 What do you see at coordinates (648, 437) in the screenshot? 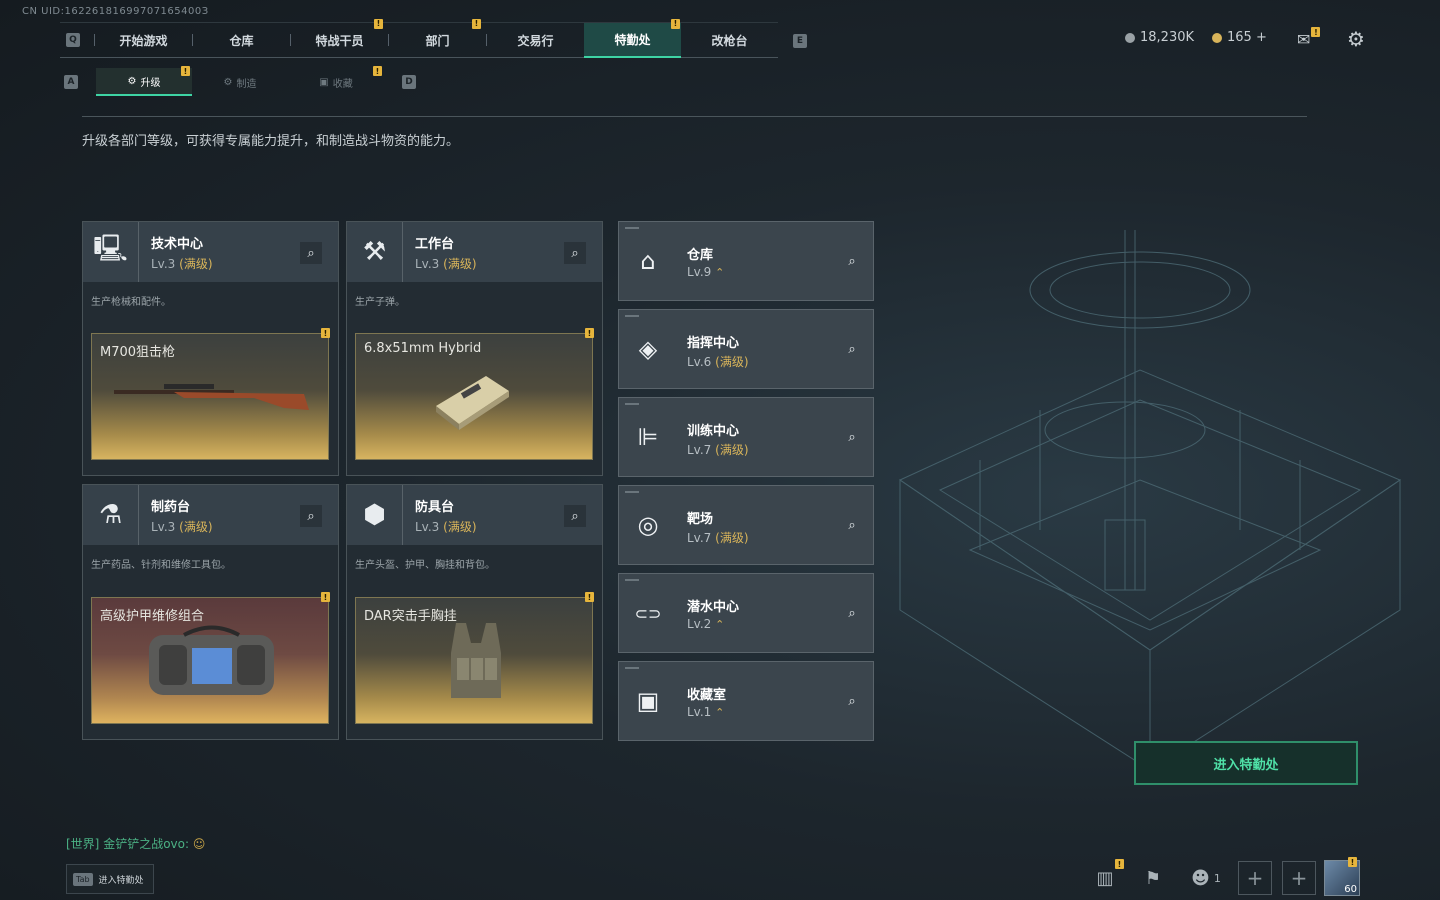
I see `dumbbell-icon: ⊫` at bounding box center [648, 437].